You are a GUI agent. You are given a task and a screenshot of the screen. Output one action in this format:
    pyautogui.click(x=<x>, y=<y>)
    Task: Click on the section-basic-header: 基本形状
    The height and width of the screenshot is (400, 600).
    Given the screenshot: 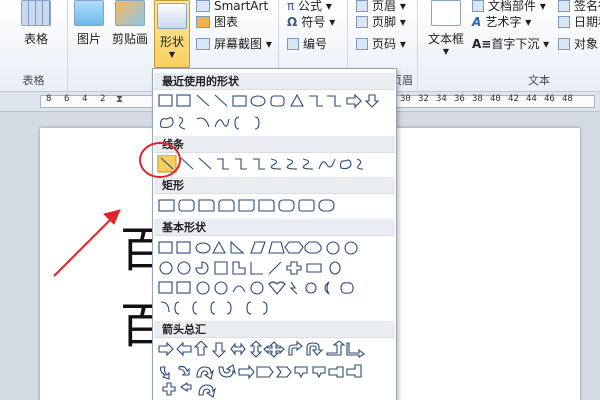 What is the action you would take?
    pyautogui.click(x=274, y=227)
    